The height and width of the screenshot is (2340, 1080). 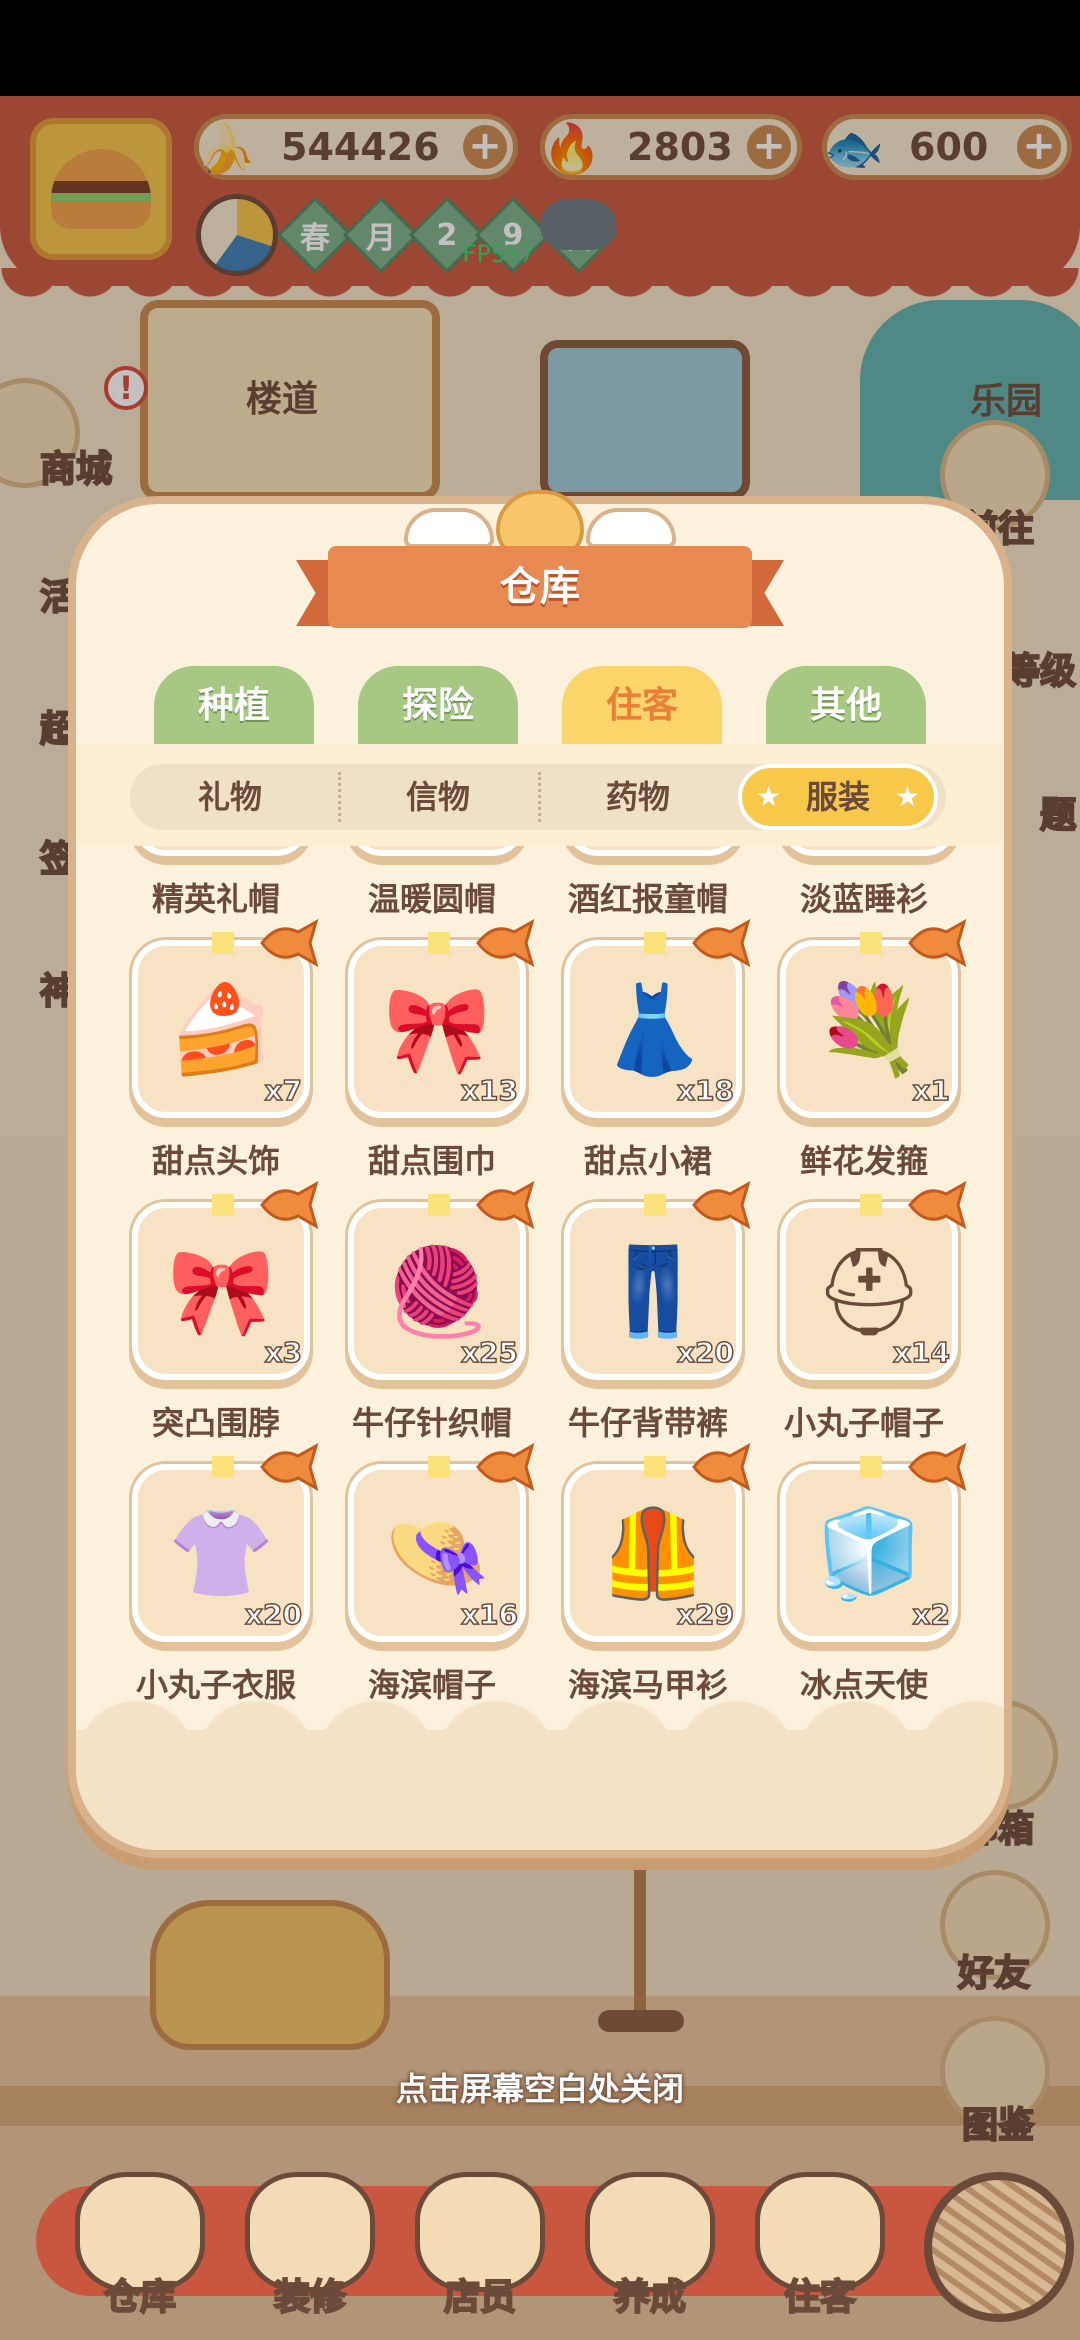 I want to click on item-slot: ⛑ x14 小丸子帽子, so click(x=864, y=1322).